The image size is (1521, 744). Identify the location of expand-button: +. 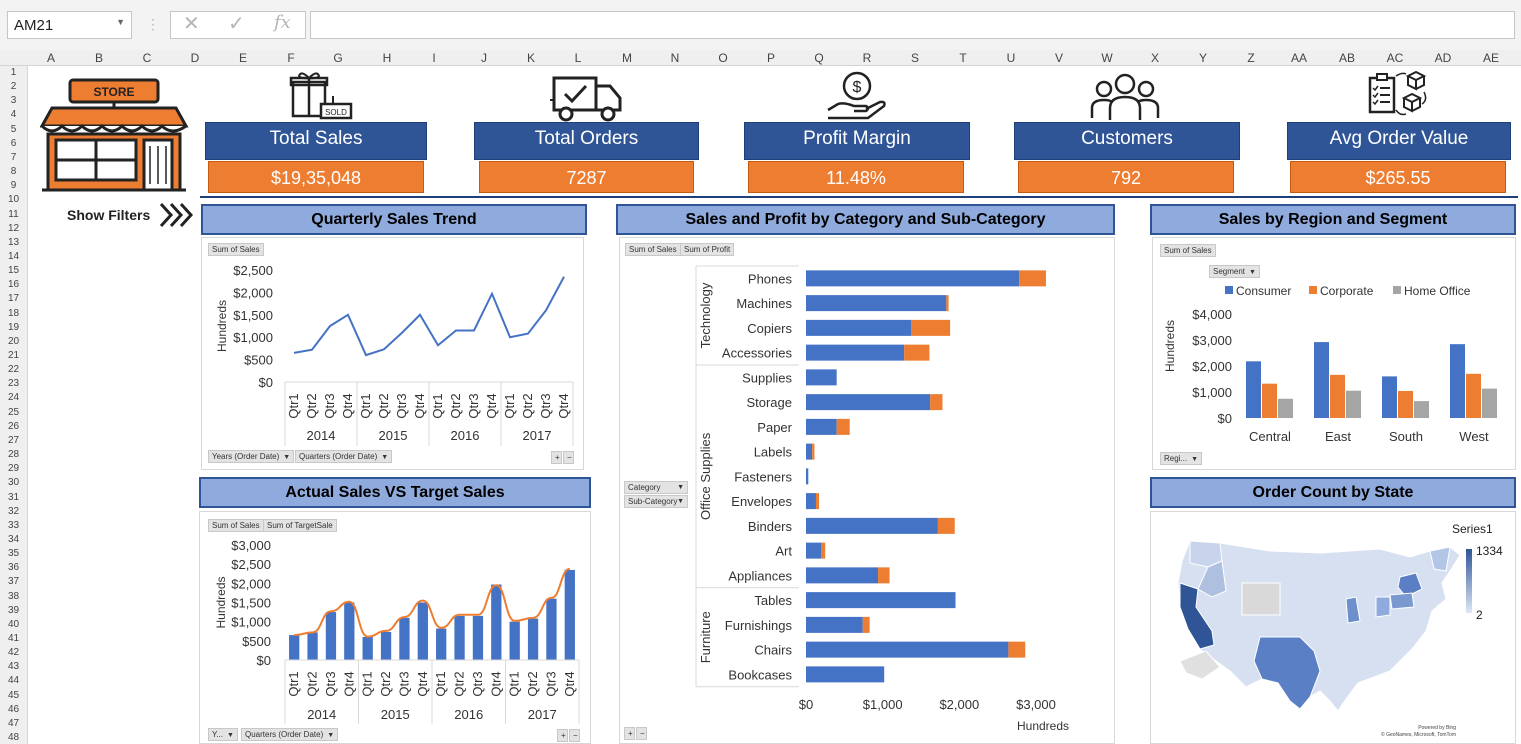
(562, 735).